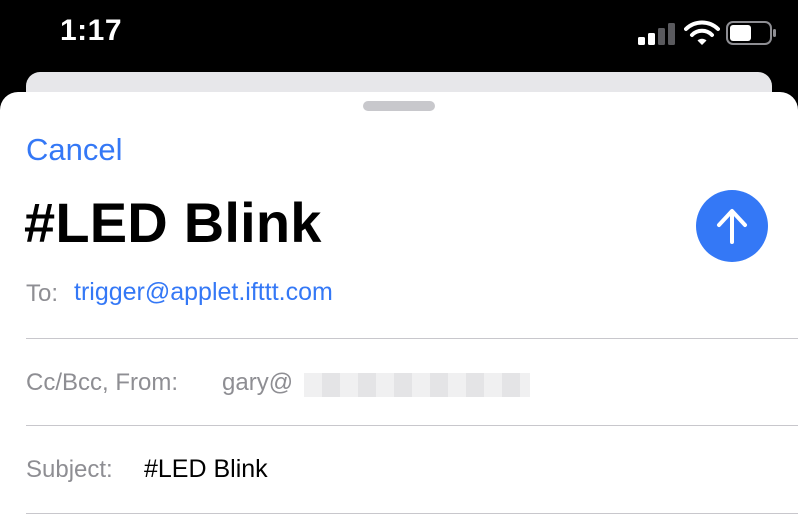 Image resolution: width=798 pixels, height=531 pixels. Describe the element at coordinates (417, 385) in the screenshot. I see `redacted-email-block` at that location.